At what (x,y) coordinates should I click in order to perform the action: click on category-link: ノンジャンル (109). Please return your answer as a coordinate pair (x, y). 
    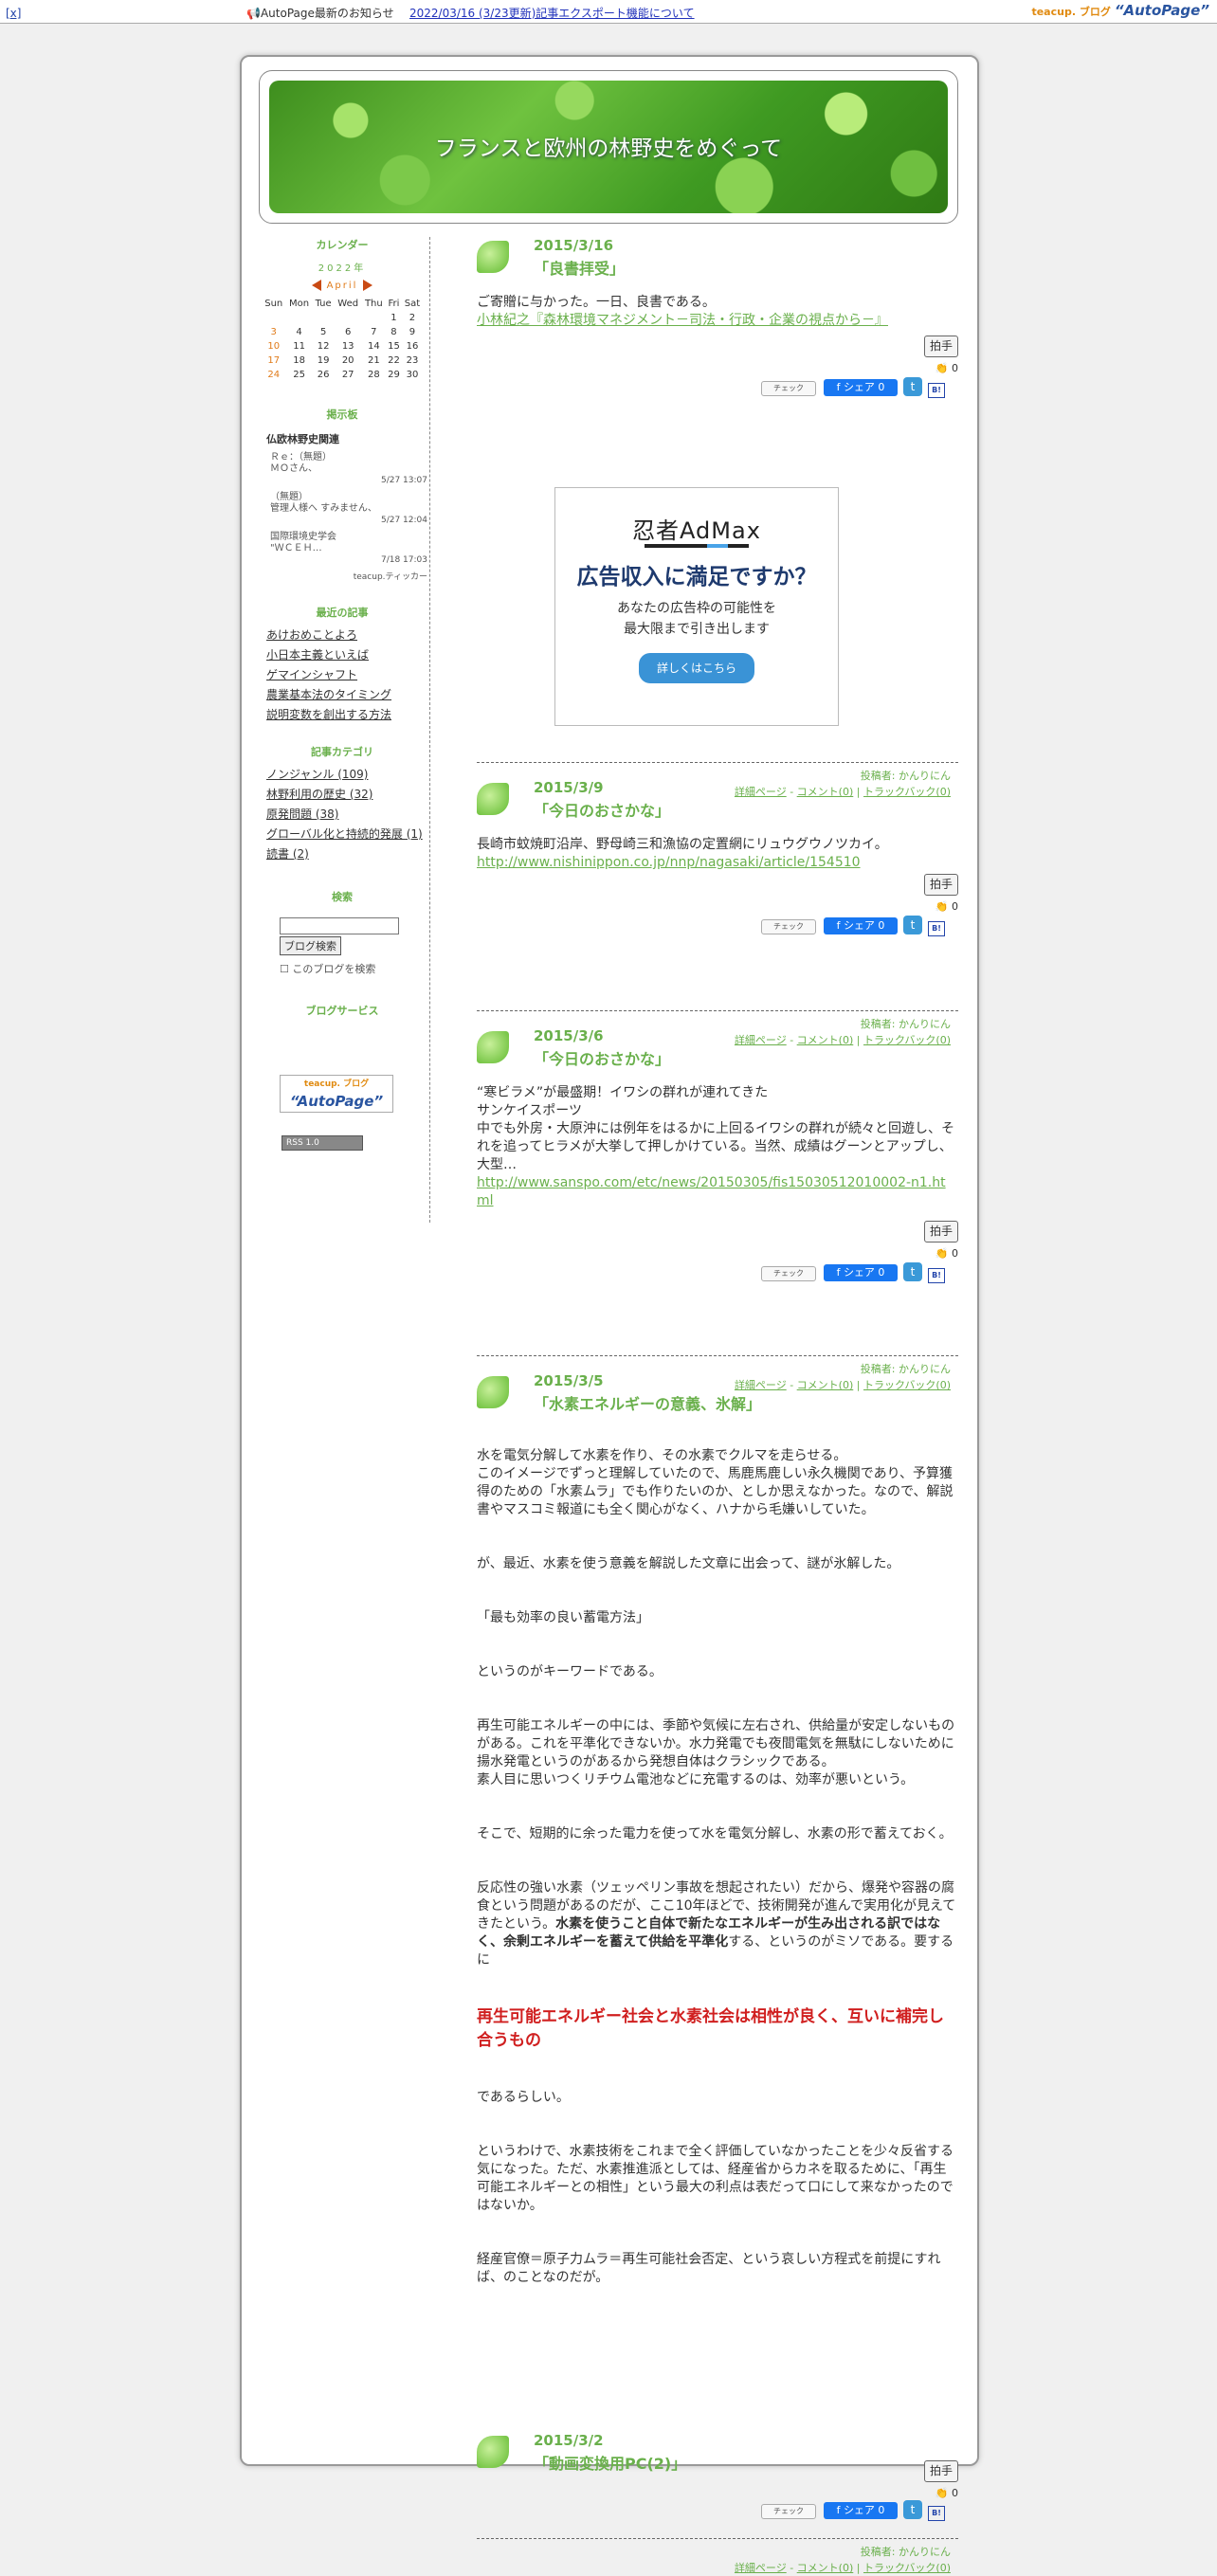
    Looking at the image, I should click on (317, 774).